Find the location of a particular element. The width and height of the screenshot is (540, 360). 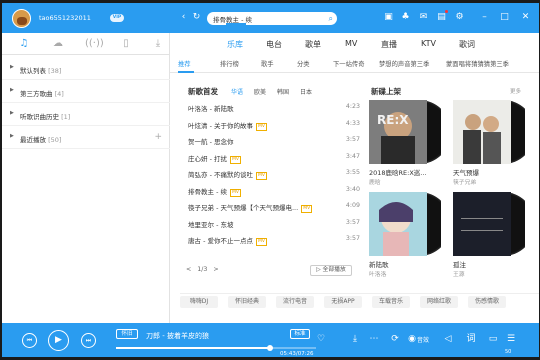

mode-badge: 怀旧 is located at coordinates (127, 334).